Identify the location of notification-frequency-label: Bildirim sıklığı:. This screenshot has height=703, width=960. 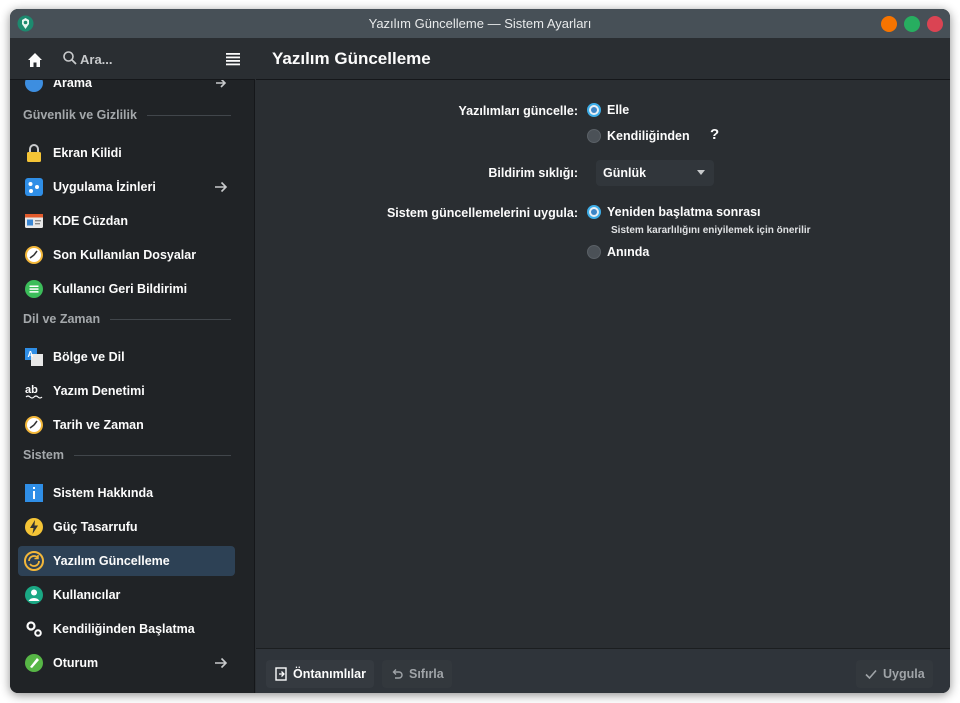
(533, 173).